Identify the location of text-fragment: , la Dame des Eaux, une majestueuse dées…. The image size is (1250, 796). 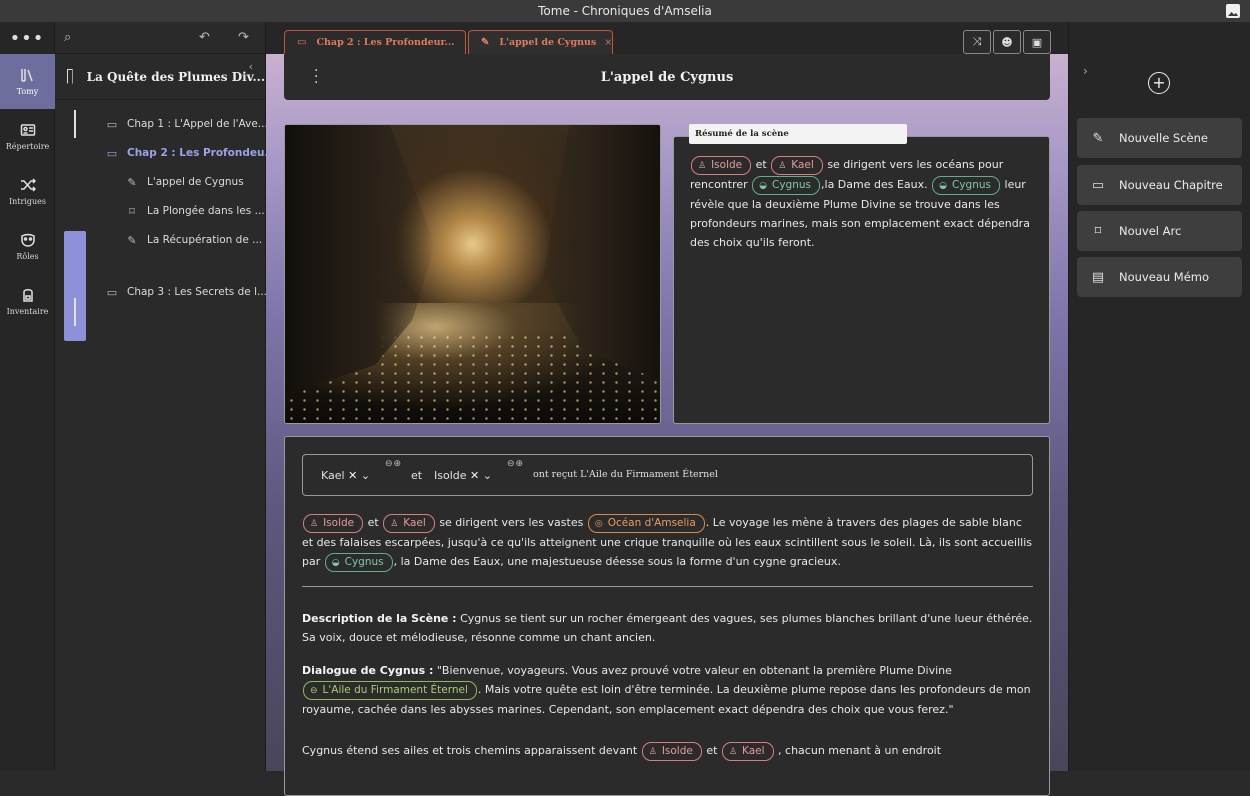
(617, 561).